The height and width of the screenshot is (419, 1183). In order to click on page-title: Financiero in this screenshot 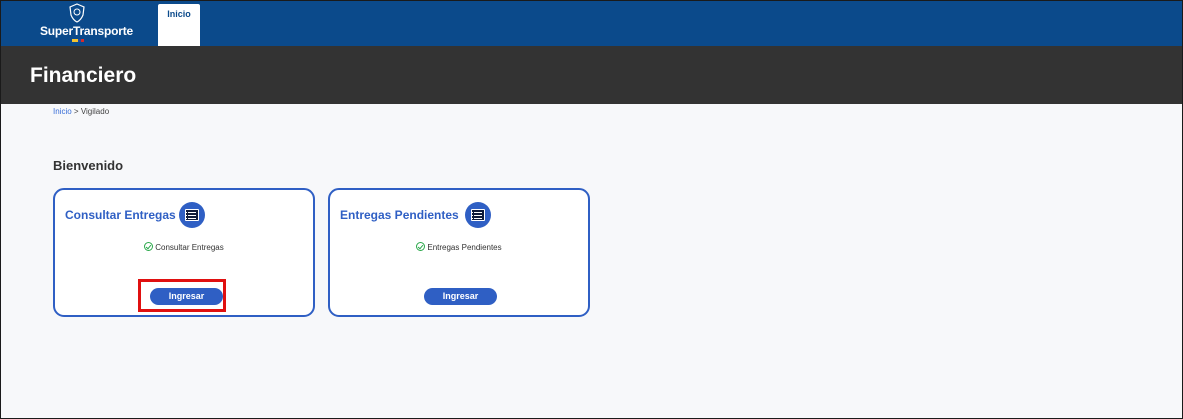, I will do `click(83, 75)`.